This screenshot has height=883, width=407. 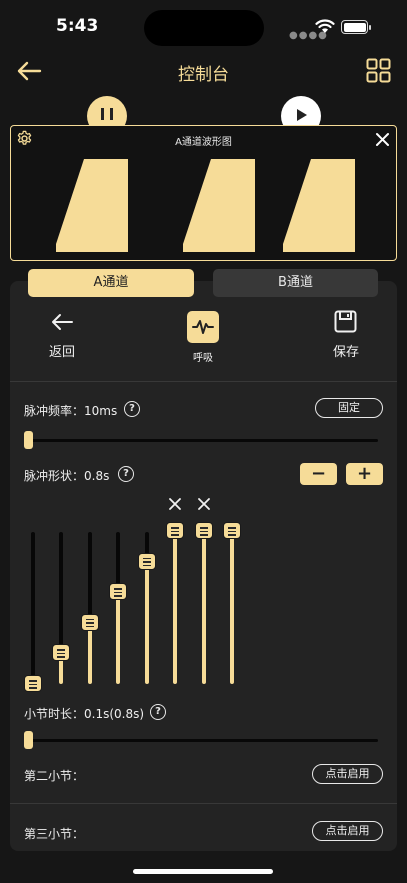 What do you see at coordinates (54, 411) in the screenshot?
I see `pulse-frequency-label: 脉冲频率：` at bounding box center [54, 411].